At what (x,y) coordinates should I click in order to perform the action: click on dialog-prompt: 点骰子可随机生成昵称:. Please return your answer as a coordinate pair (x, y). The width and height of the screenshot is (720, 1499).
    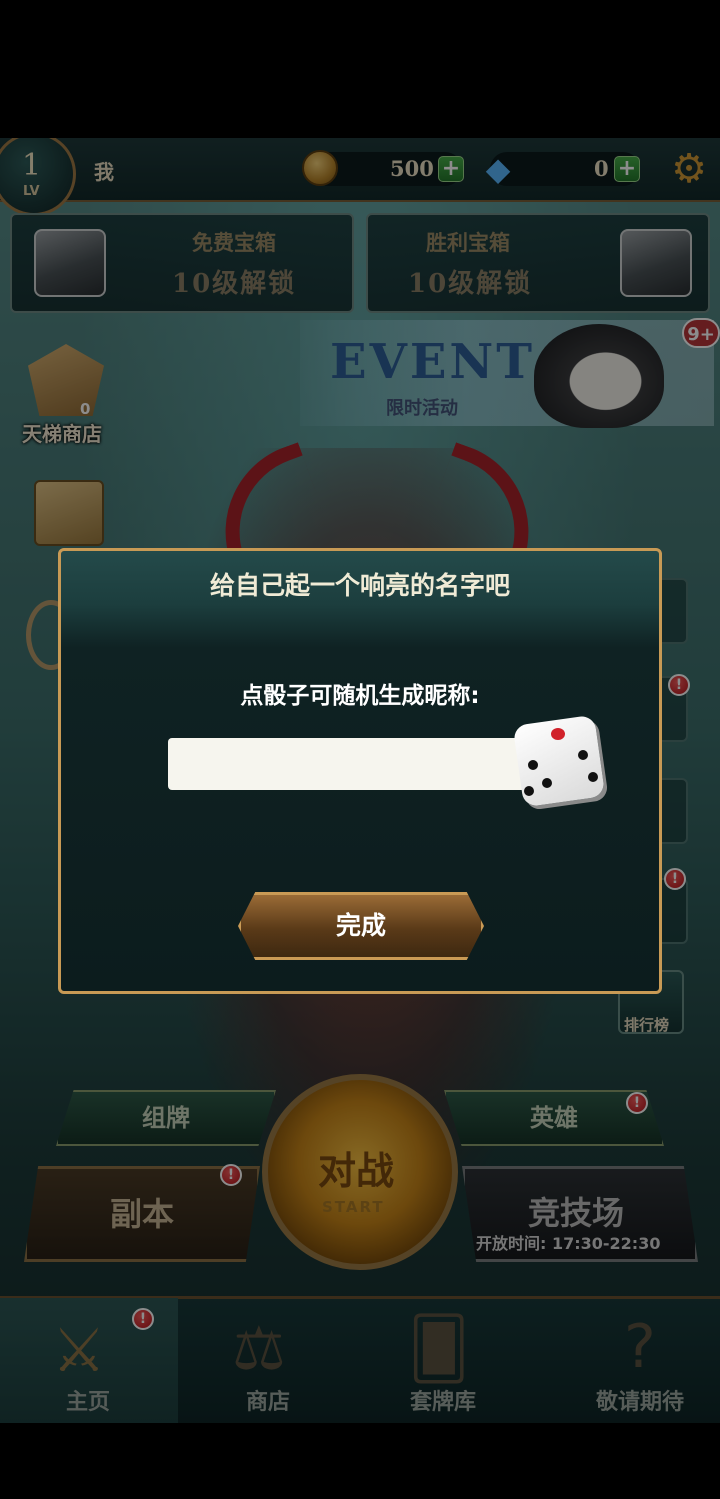
    Looking at the image, I should click on (360, 696).